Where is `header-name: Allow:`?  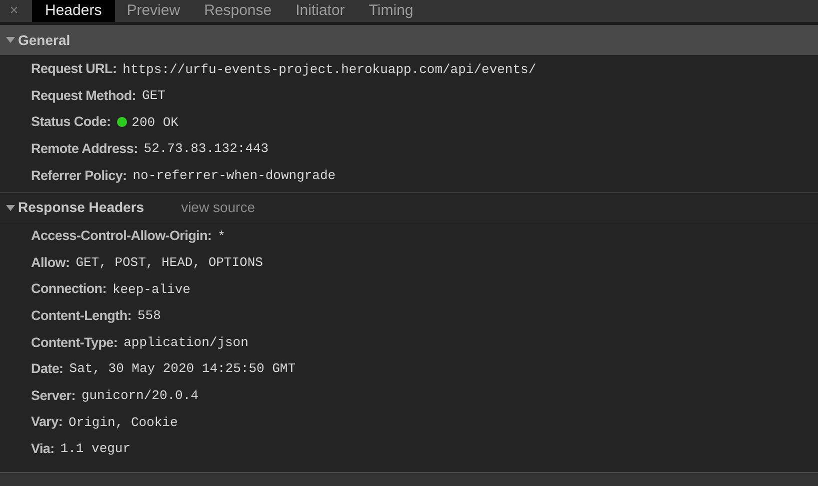 header-name: Allow: is located at coordinates (50, 263).